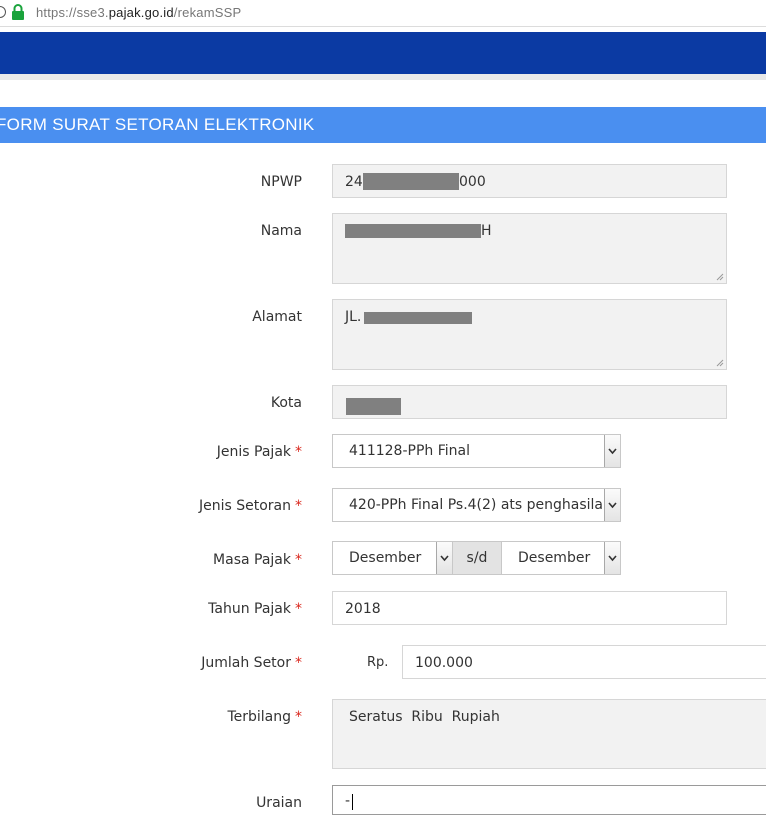  What do you see at coordinates (18, 12) in the screenshot?
I see `lock-icon` at bounding box center [18, 12].